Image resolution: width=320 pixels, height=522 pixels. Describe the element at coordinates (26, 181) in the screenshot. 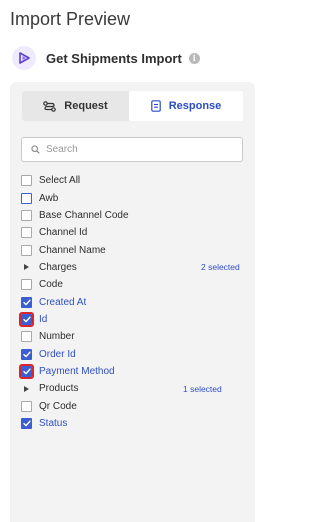

I see `checkbox-select-all` at that location.